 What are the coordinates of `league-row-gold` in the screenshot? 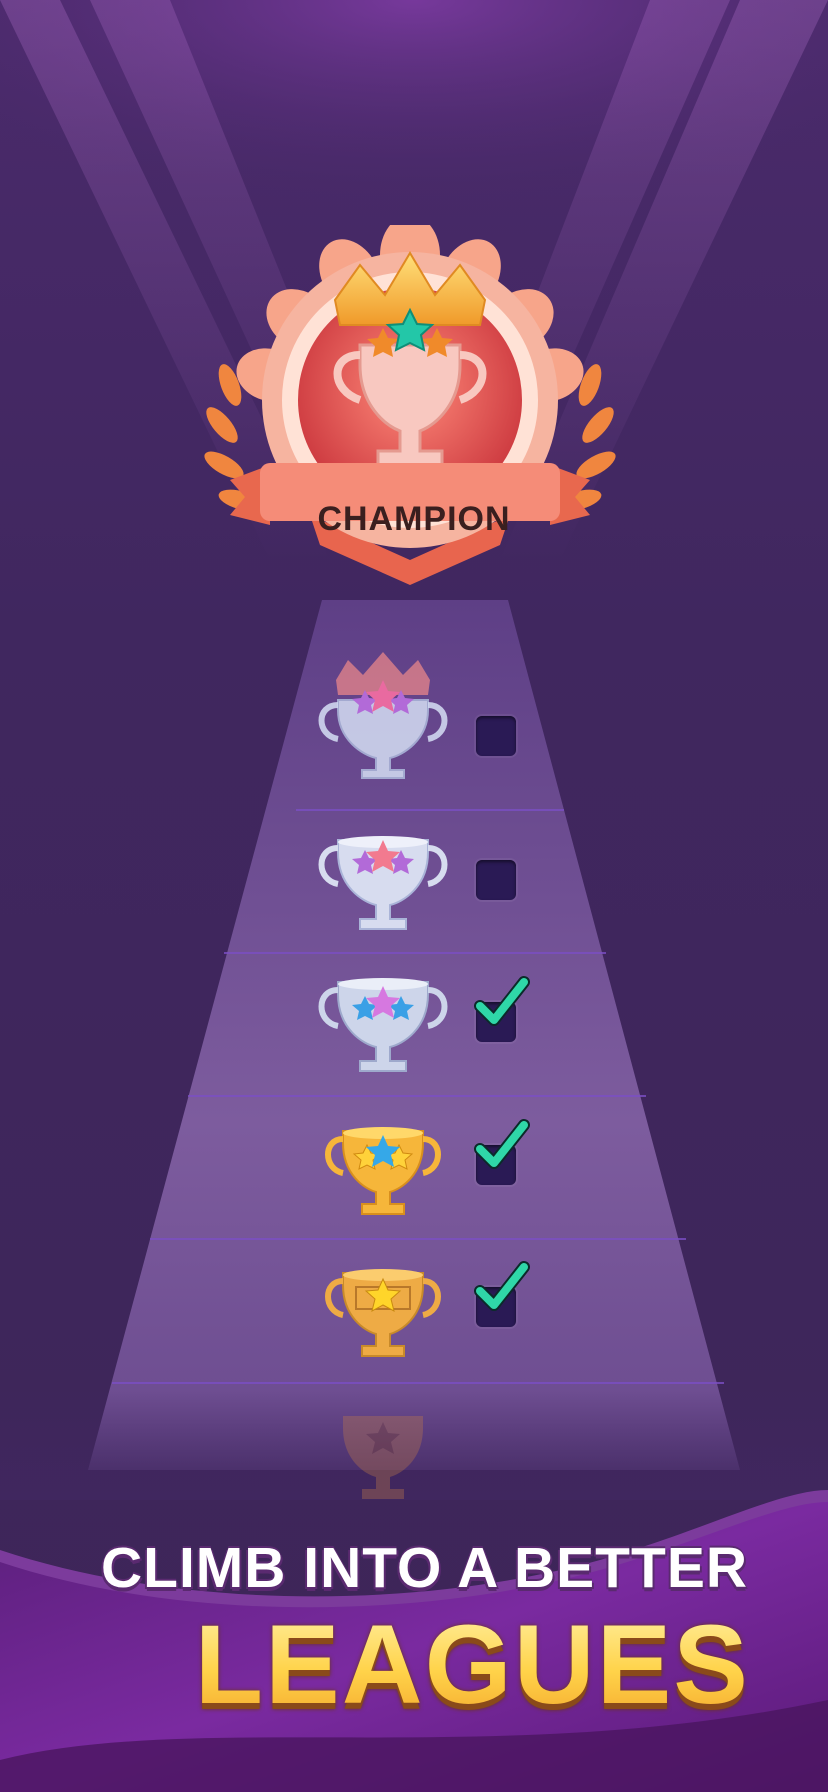 It's located at (414, 1186).